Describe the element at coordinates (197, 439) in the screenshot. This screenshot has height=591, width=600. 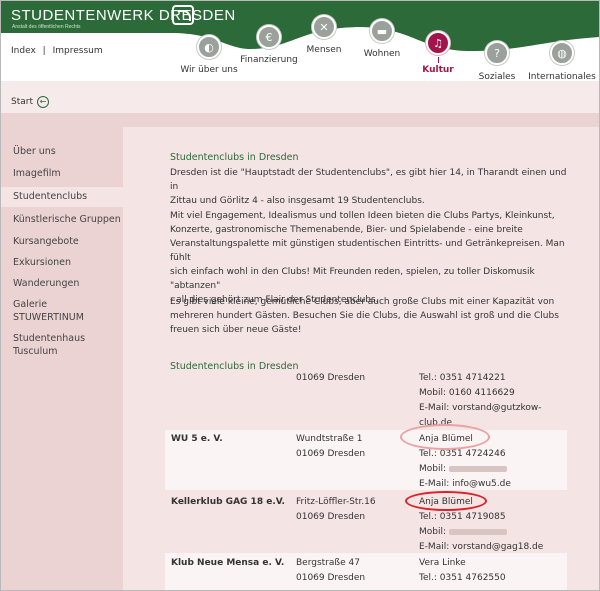
I see `club-name: WU 5 e. V.` at that location.